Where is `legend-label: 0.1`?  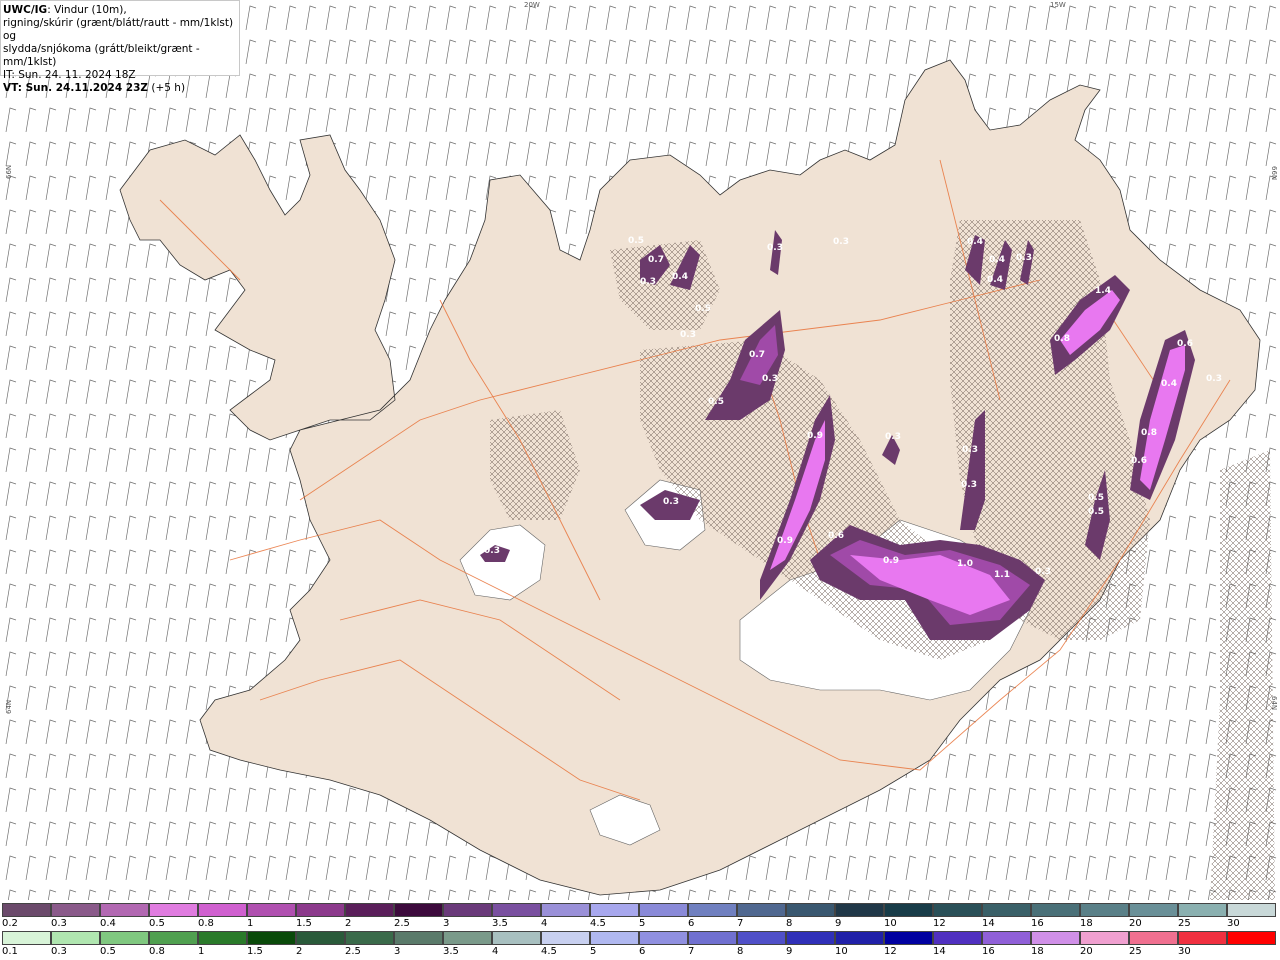
legend-label: 0.1 is located at coordinates (10, 951).